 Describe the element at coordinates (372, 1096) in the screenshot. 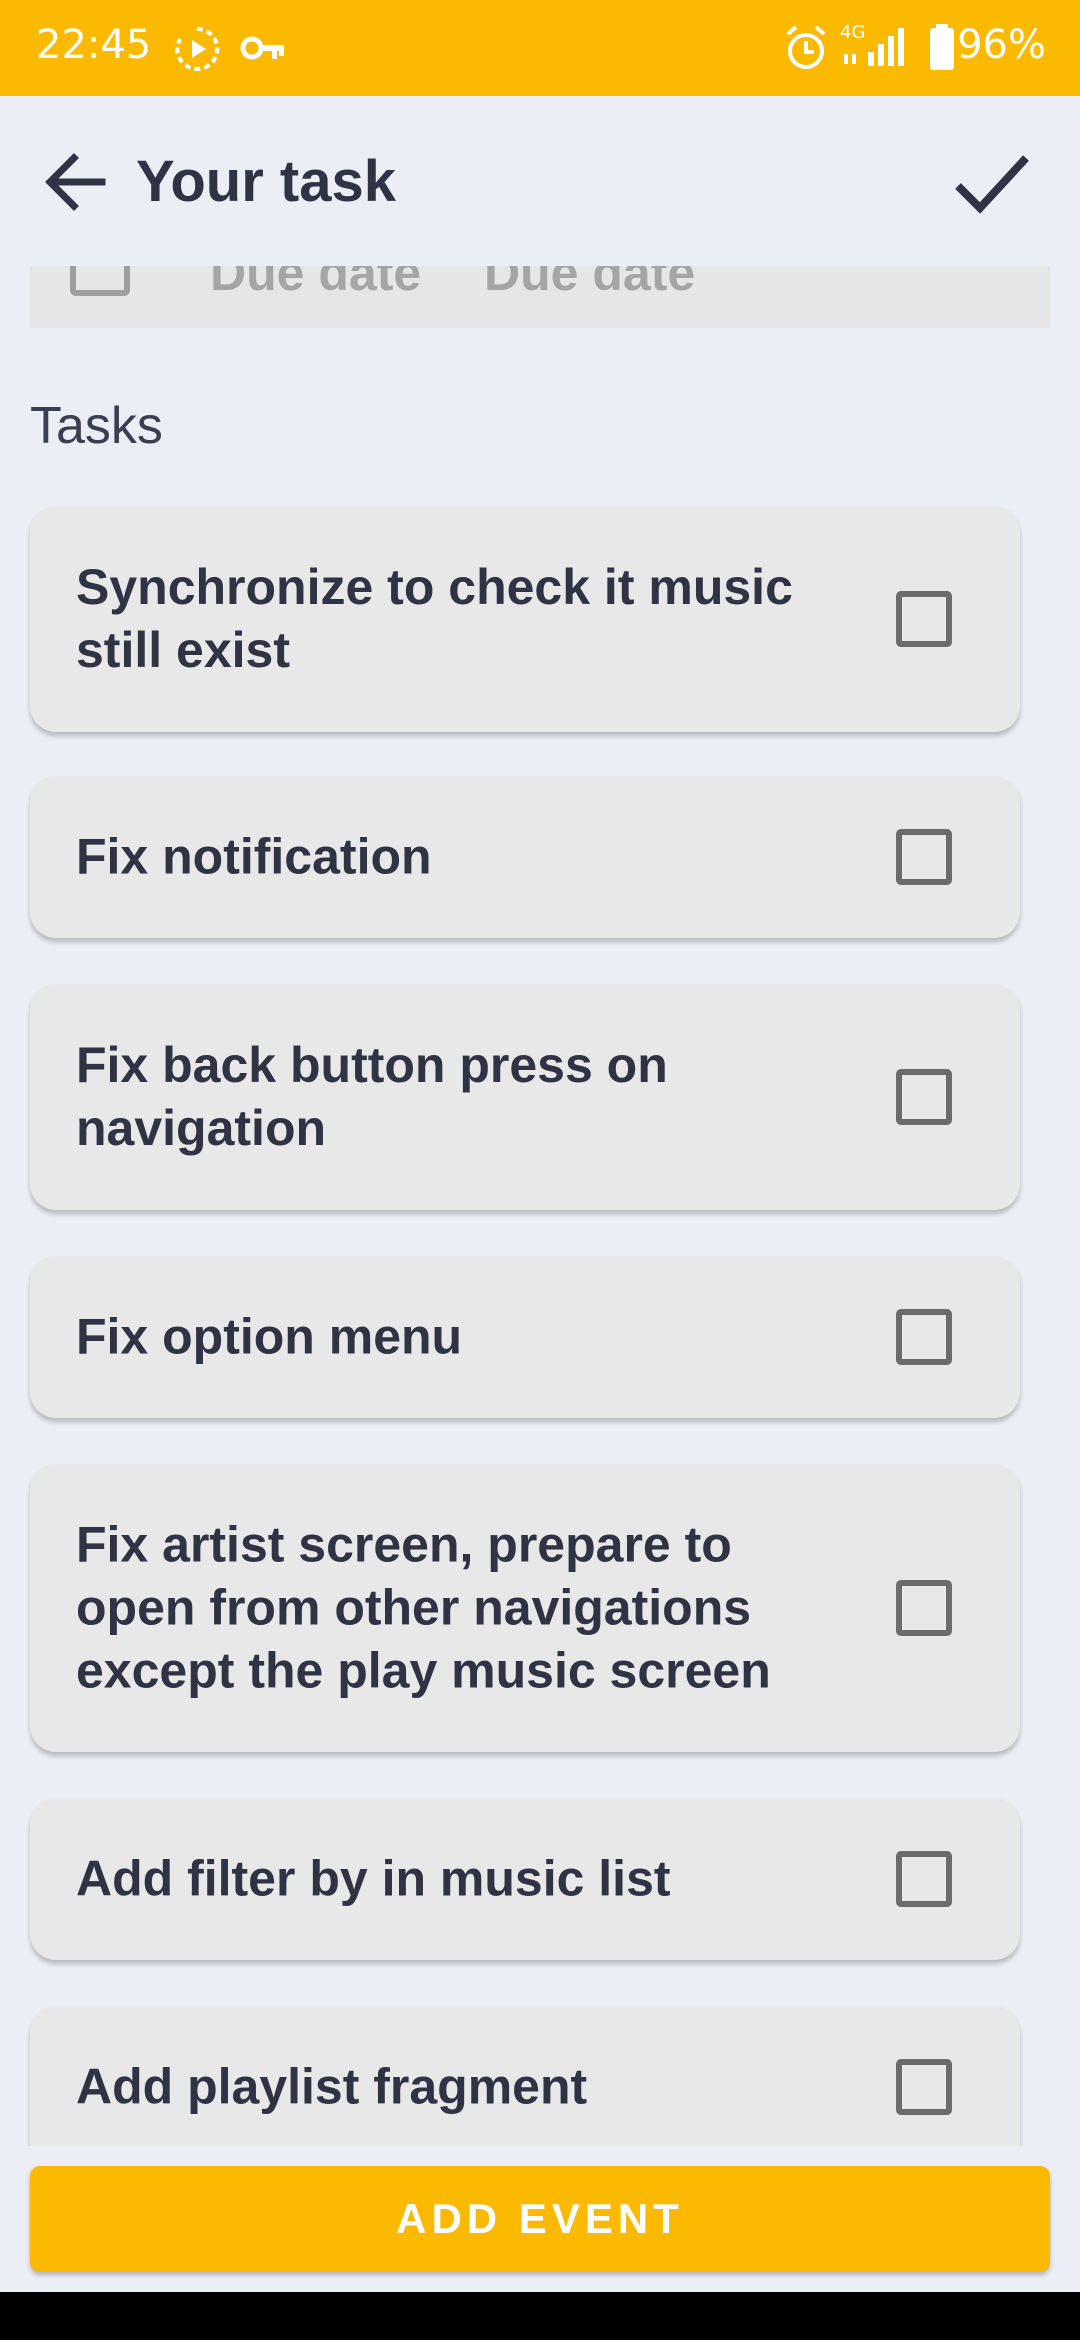

I see `task-text: Fix back button press on navigation` at that location.